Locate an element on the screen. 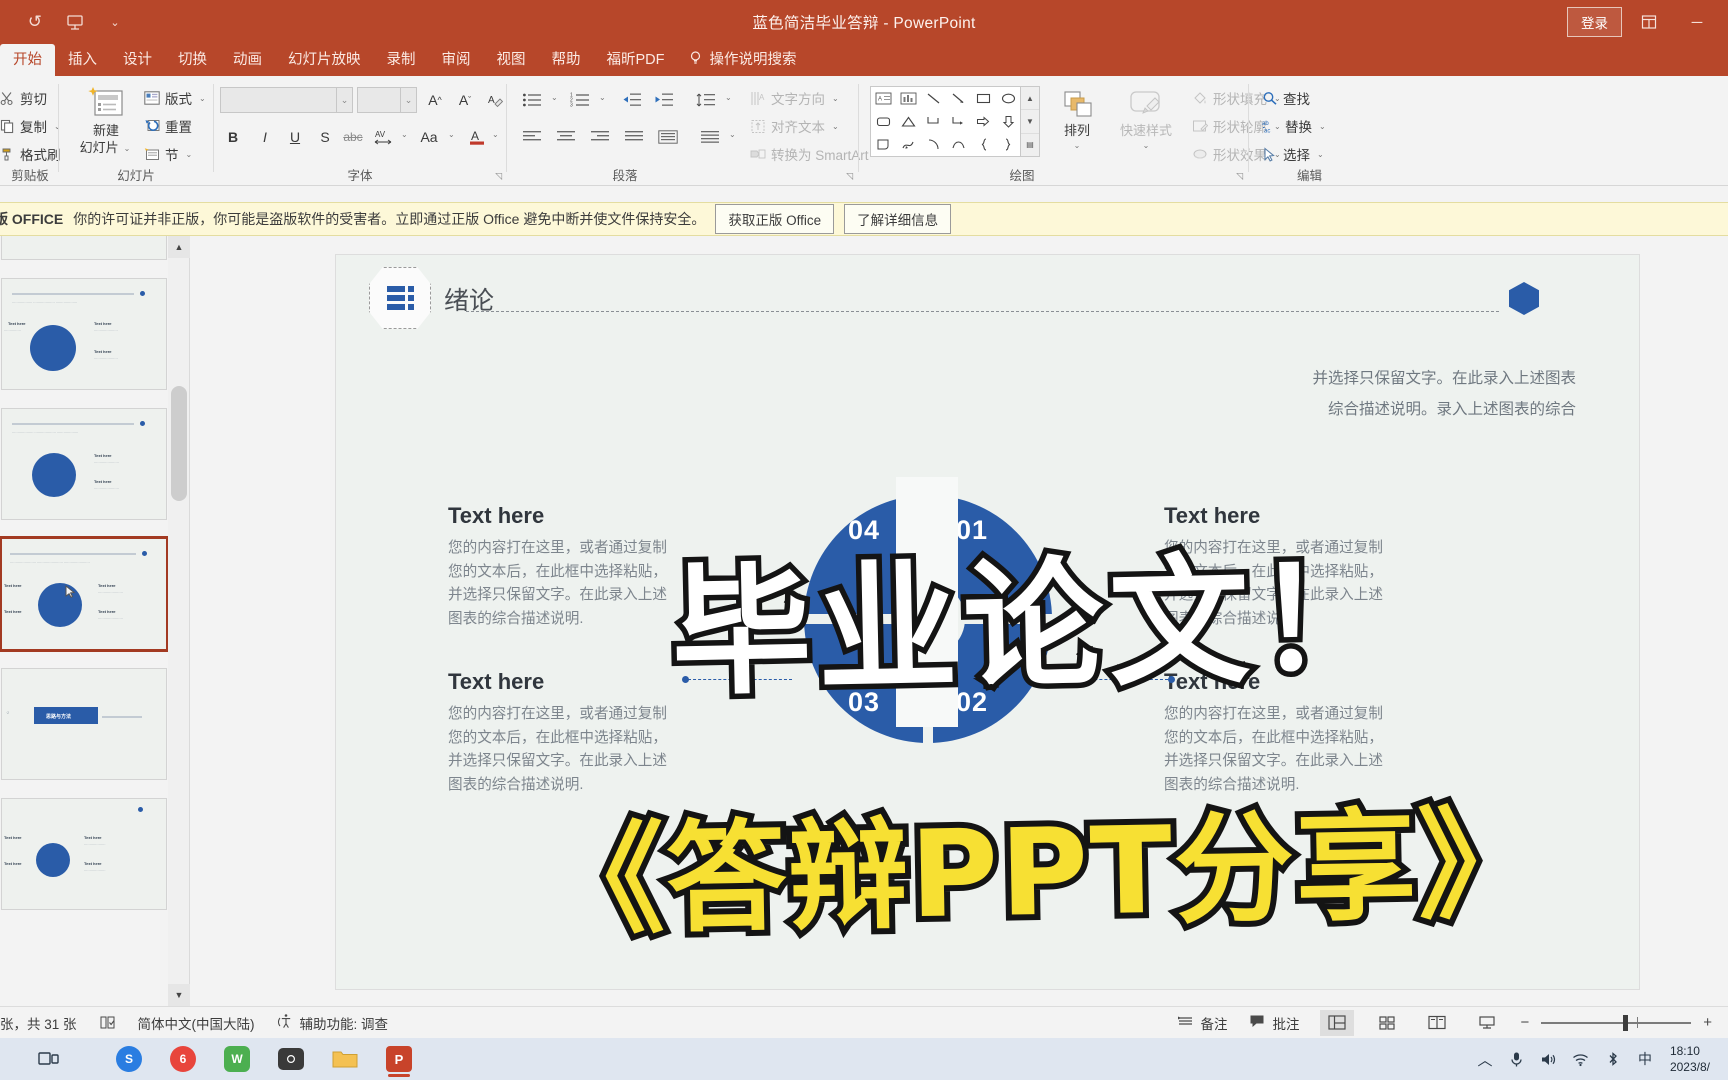  align-text-dropdown-icon: ⌄ is located at coordinates (835, 126).